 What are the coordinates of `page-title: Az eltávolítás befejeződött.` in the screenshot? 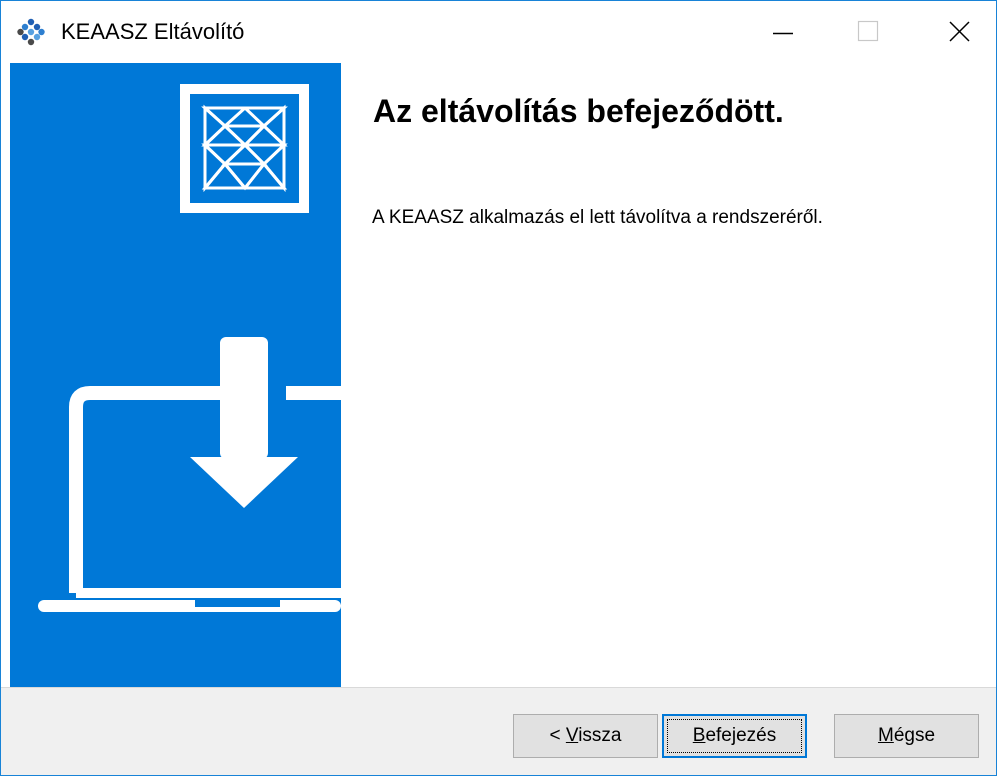 It's located at (578, 111).